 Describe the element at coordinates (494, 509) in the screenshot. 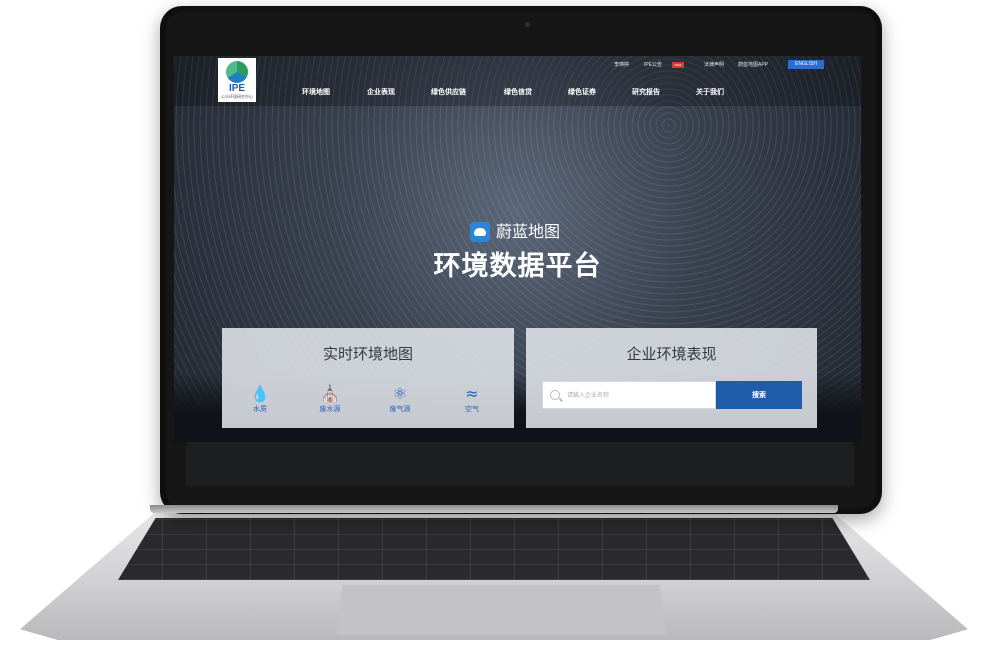

I see `laptop-hinge` at that location.